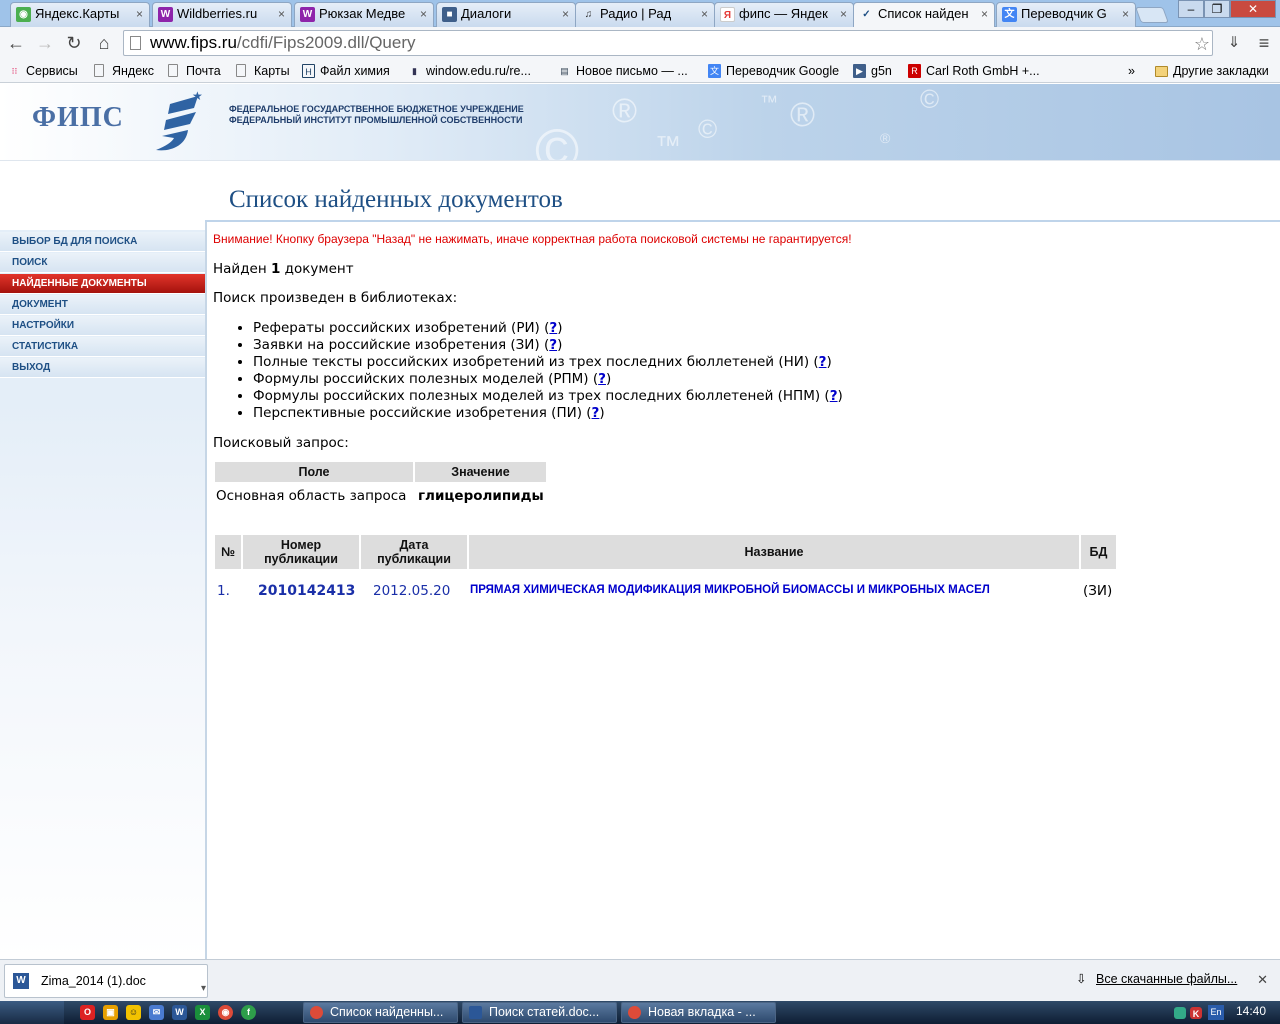 This screenshot has width=1280, height=1024. Describe the element at coordinates (78, 118) in the screenshot. I see `fips-logo-text: ФИПС` at that location.